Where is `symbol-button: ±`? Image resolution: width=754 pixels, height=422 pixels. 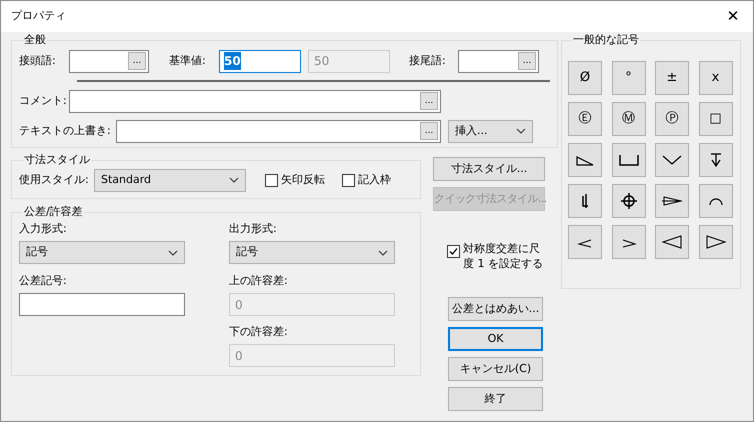
symbol-button: ± is located at coordinates (672, 78).